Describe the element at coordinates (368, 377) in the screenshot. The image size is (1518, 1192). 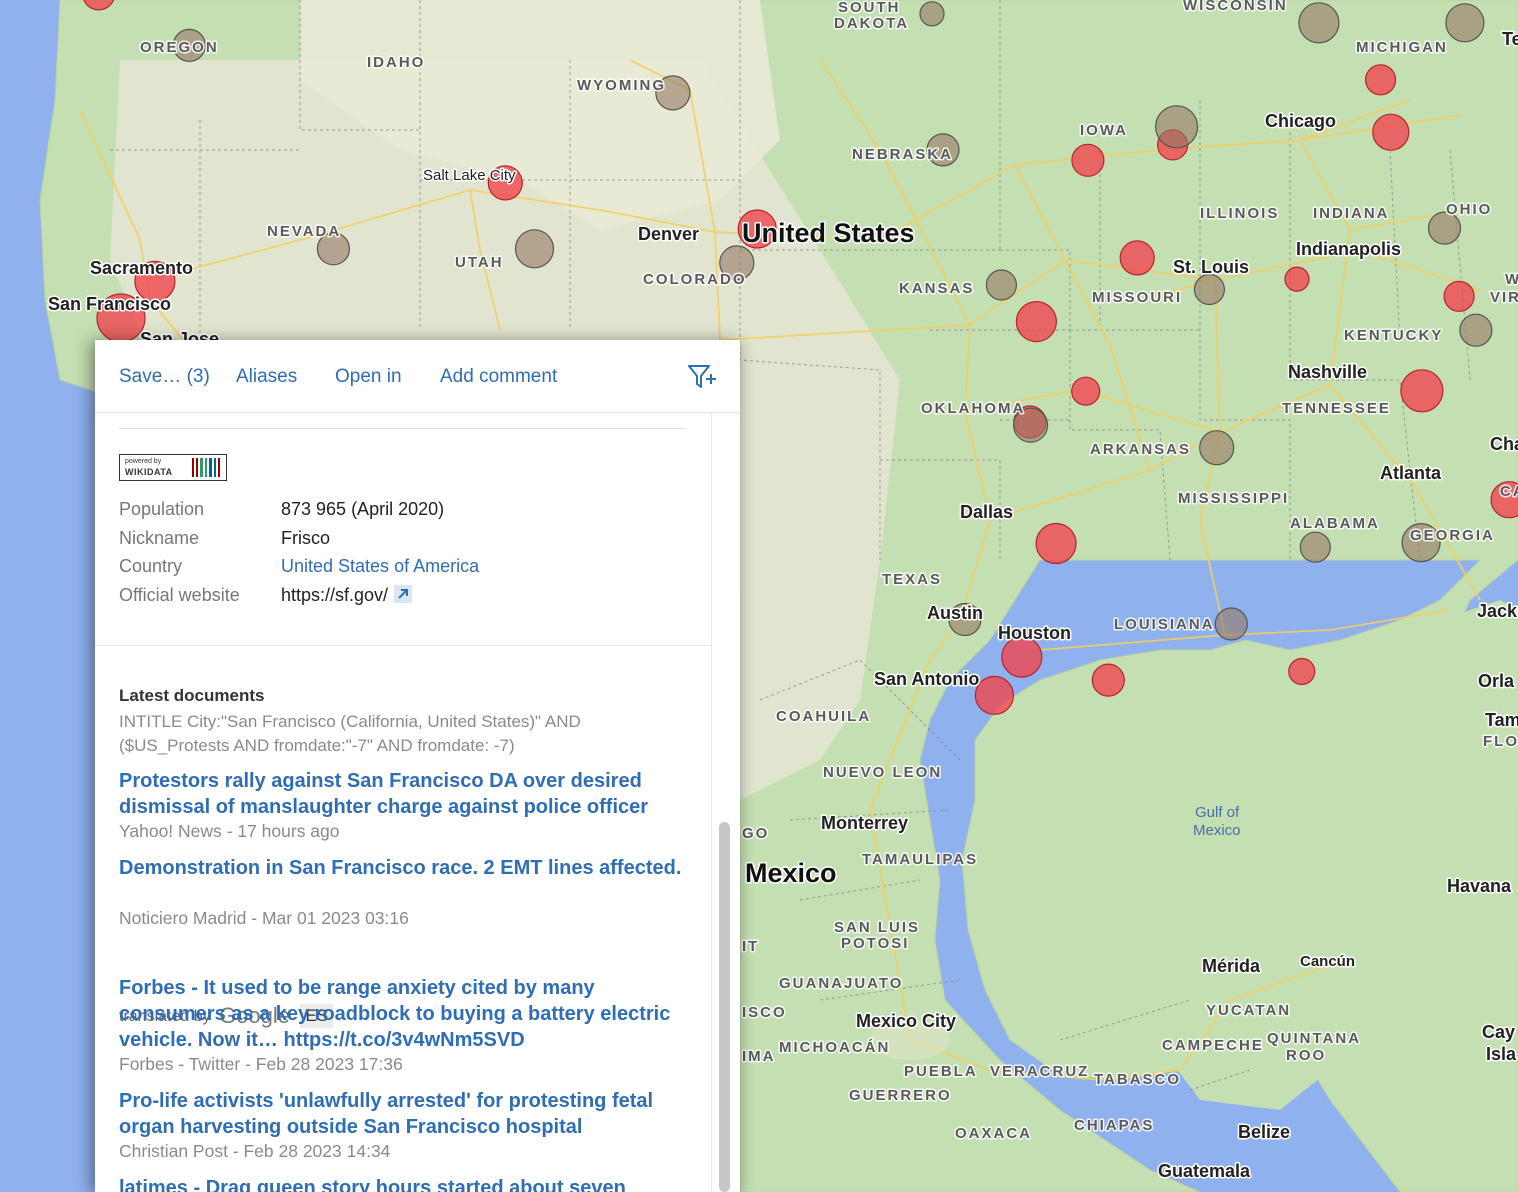
I see `open-in-button: Open in` at that location.